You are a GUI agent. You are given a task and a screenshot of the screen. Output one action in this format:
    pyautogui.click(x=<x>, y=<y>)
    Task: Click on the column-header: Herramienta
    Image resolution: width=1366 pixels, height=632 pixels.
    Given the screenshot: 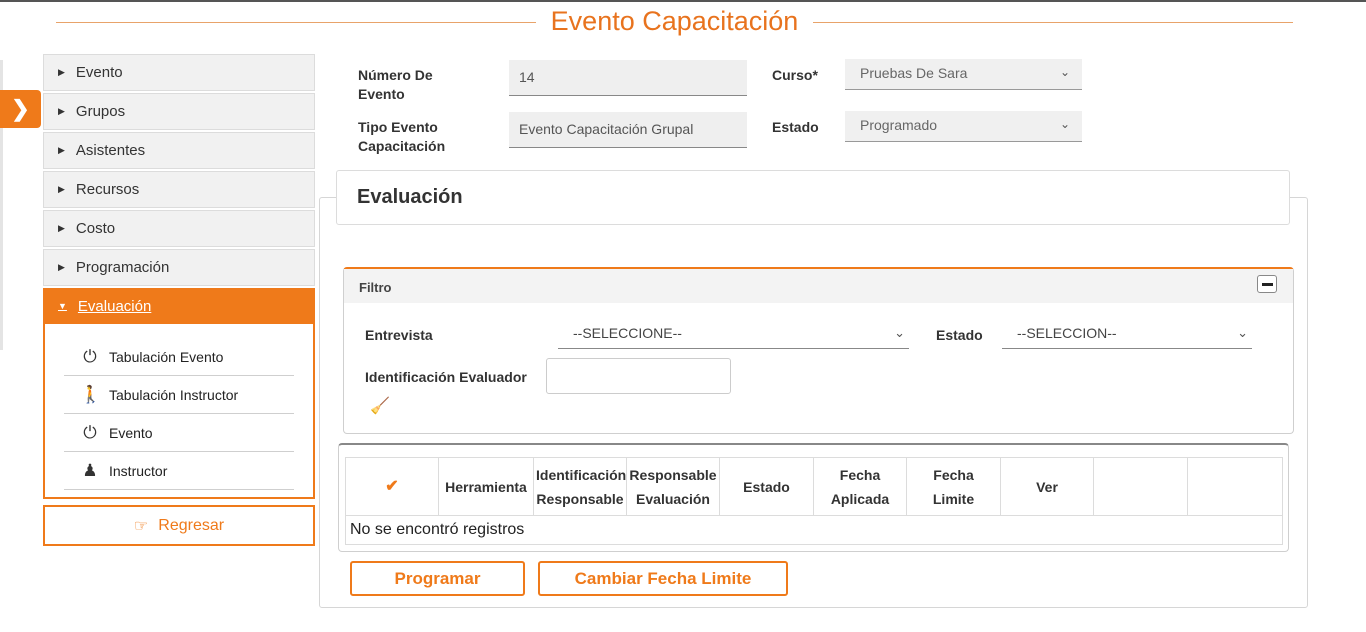 What is the action you would take?
    pyautogui.click(x=486, y=486)
    